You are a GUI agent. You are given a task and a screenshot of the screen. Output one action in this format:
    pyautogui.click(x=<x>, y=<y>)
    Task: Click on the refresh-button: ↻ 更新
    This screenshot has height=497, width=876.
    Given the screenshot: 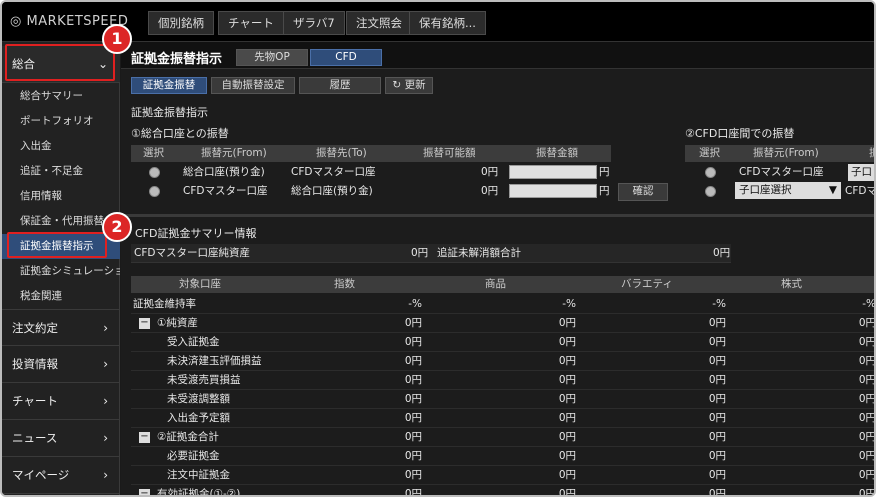 What is the action you would take?
    pyautogui.click(x=409, y=85)
    